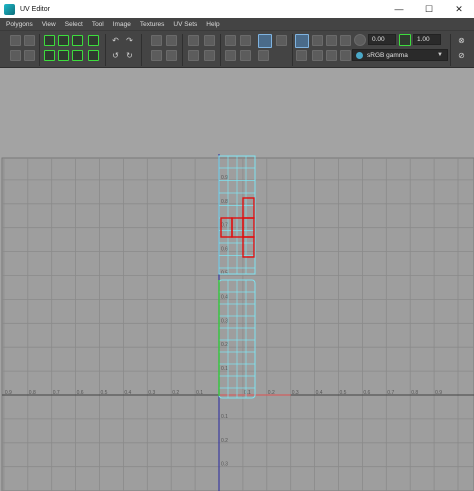 This screenshot has height=491, width=474. Describe the element at coordinates (461, 55) in the screenshot. I see `more-options-icon: ⊘` at that location.